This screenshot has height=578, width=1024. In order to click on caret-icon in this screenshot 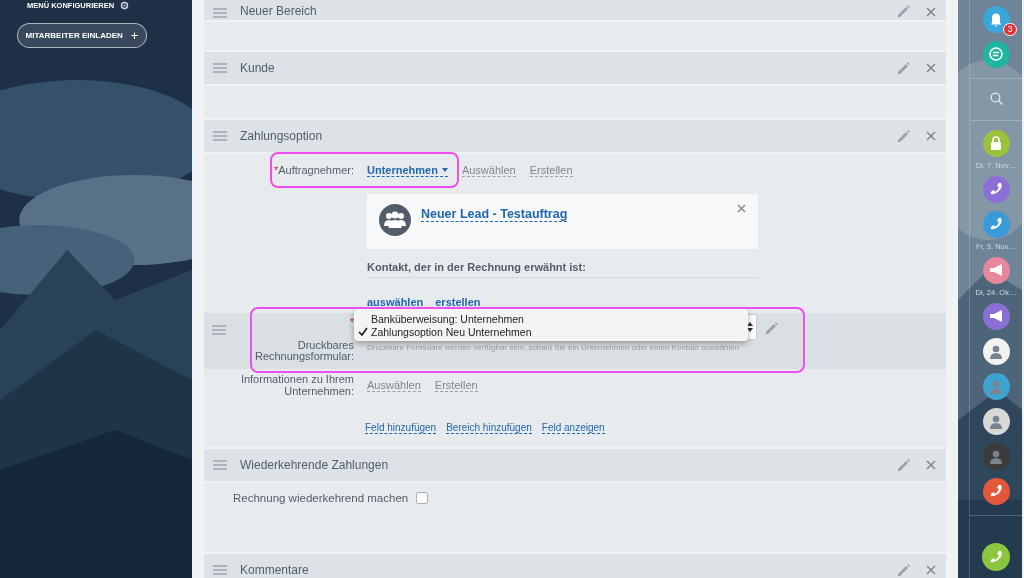, I will do `click(444, 169)`.